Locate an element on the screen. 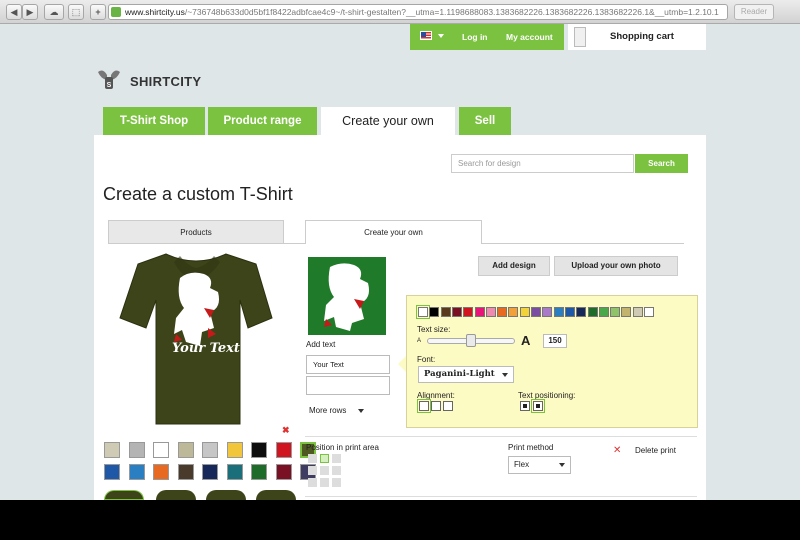  login-link: Log in is located at coordinates (475, 37).